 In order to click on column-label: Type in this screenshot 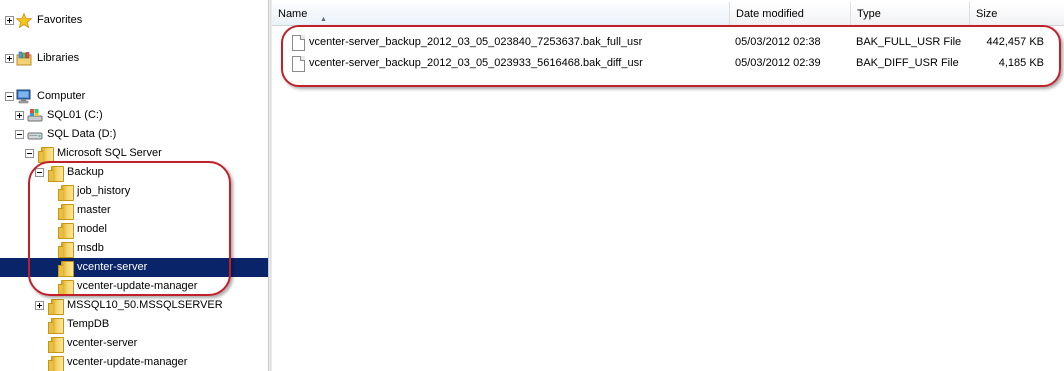, I will do `click(869, 14)`.